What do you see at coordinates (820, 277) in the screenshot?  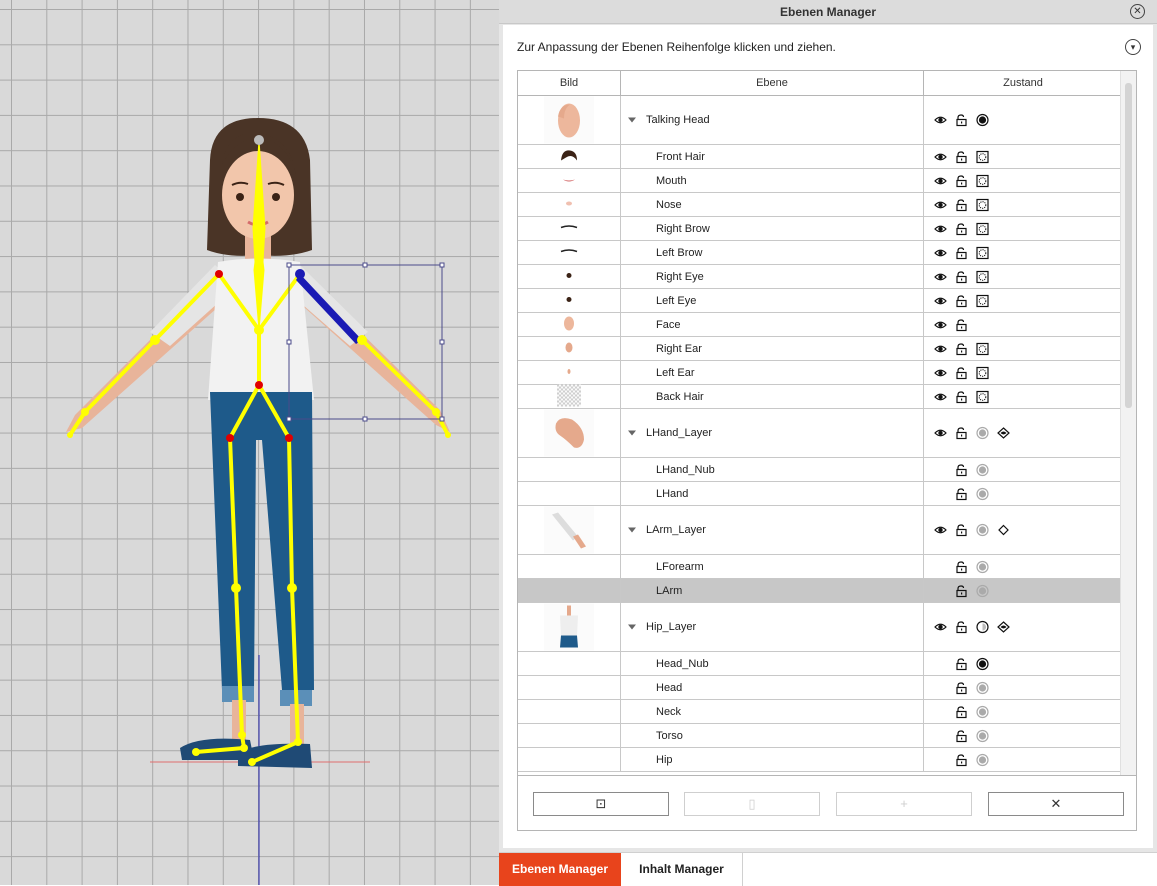 I see `layer-row: Right Eye` at bounding box center [820, 277].